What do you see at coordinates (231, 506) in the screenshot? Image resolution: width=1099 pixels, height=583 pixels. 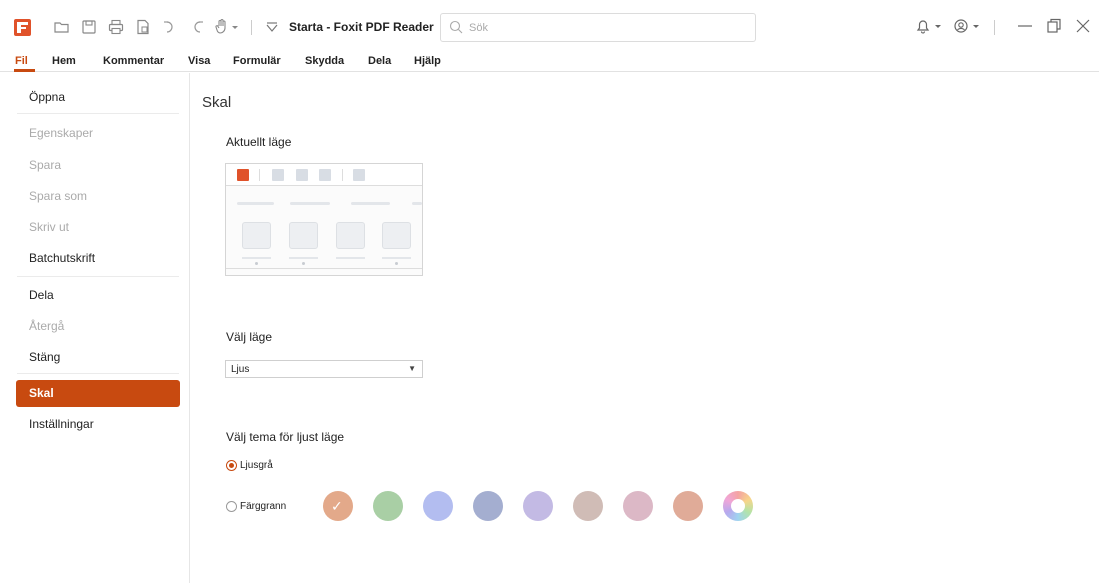 I see `theme-radio-farggrann` at bounding box center [231, 506].